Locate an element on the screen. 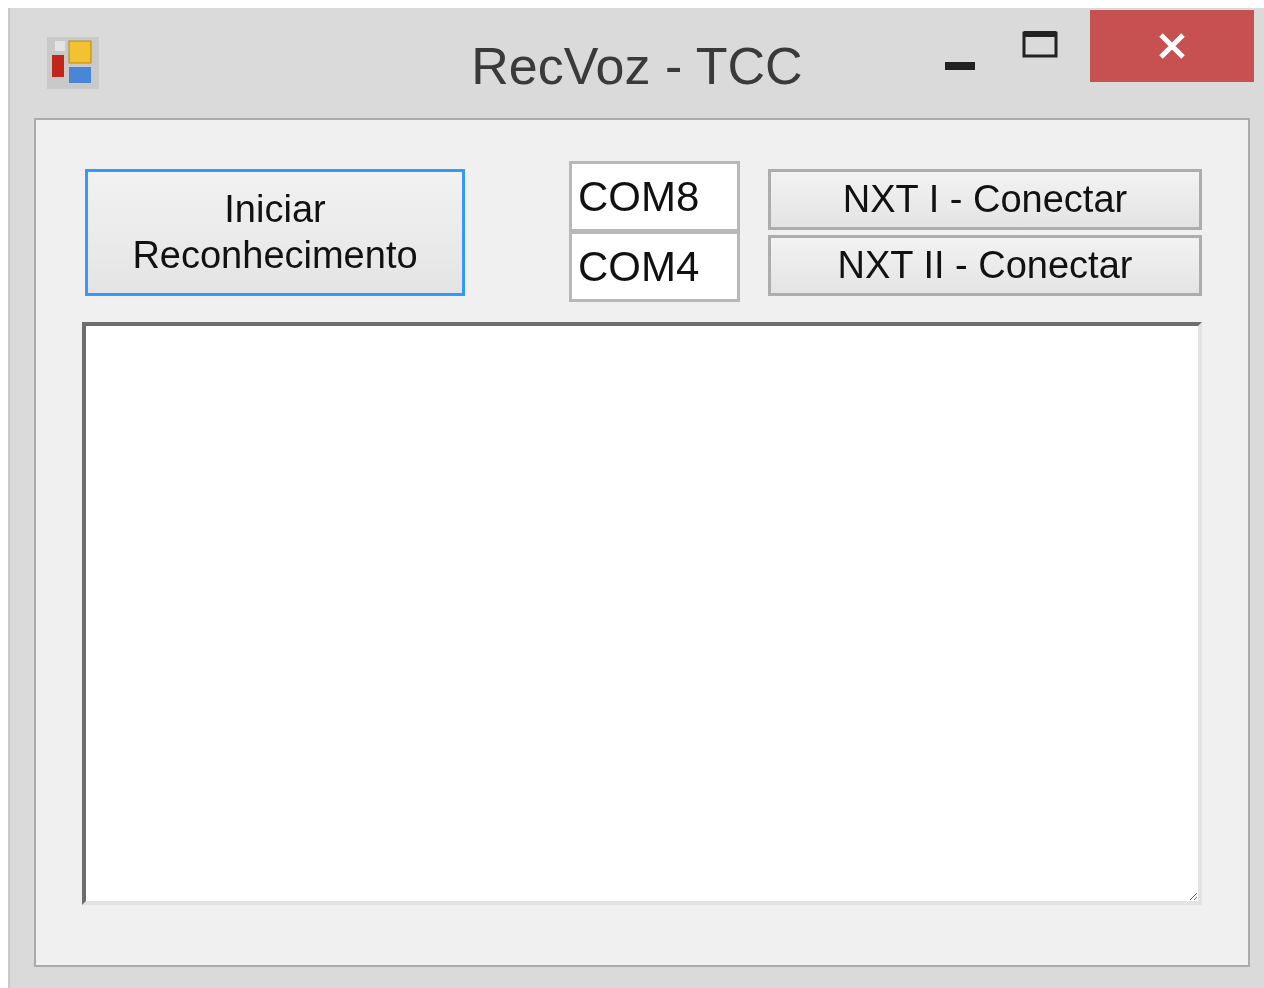 The image size is (1264, 988). port-field: COM8 is located at coordinates (654, 196).